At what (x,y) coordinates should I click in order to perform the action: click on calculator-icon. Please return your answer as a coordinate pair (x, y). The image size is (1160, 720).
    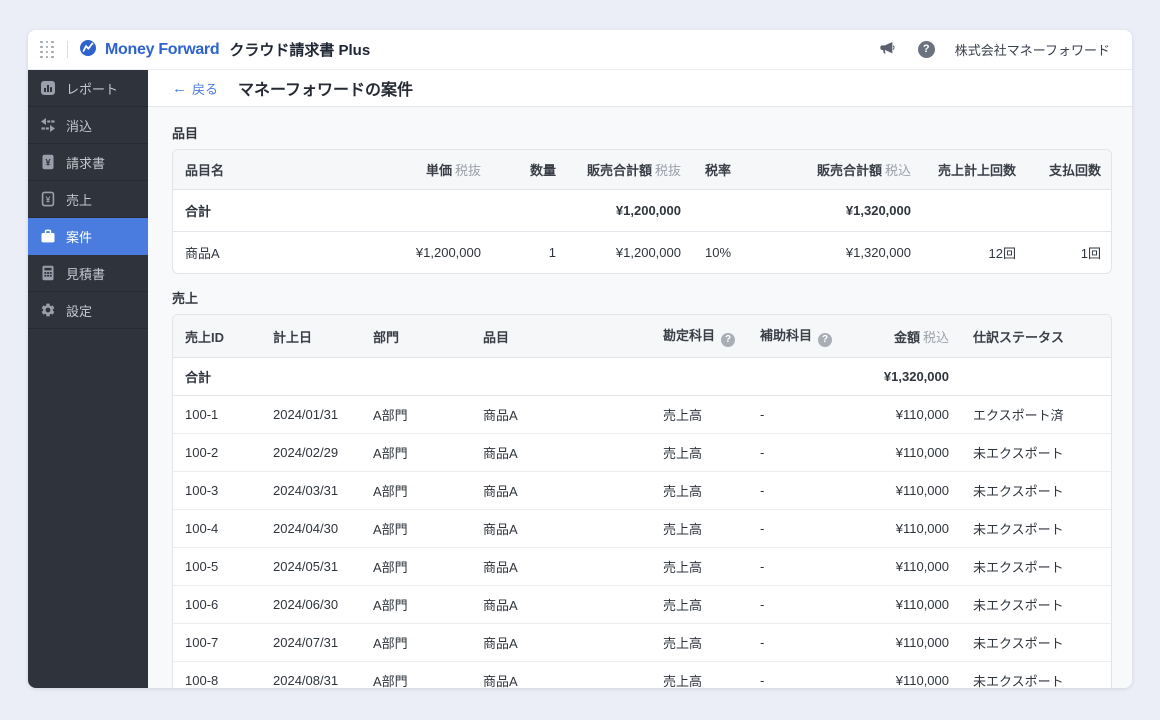
    Looking at the image, I should click on (48, 273).